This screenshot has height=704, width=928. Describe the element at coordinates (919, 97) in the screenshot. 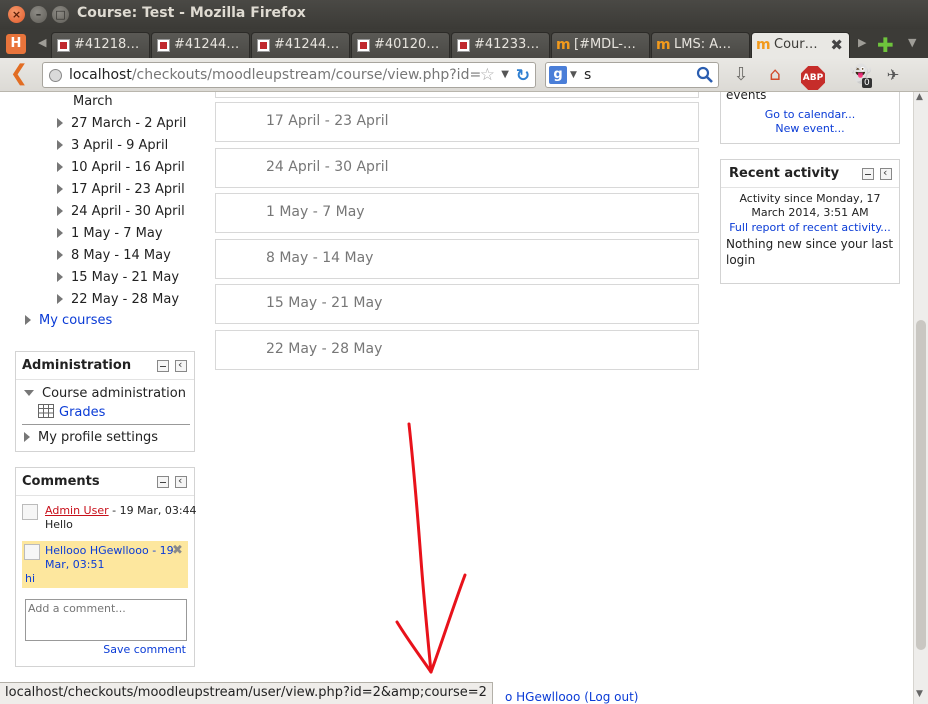

I see `scroll-up-icon: ▲` at that location.